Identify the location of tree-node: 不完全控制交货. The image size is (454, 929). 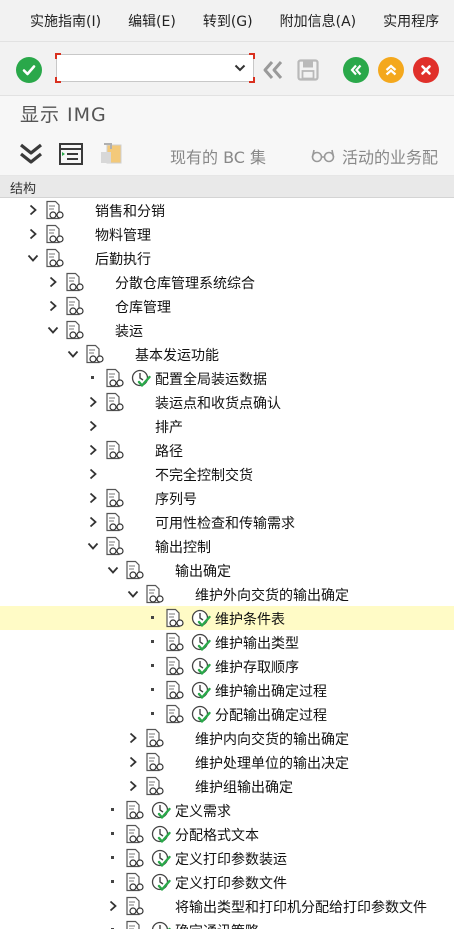
(227, 474).